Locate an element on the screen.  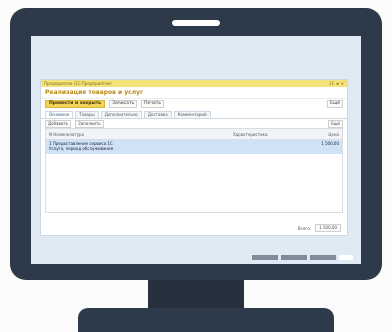
table-empty-area is located at coordinates (194, 183).